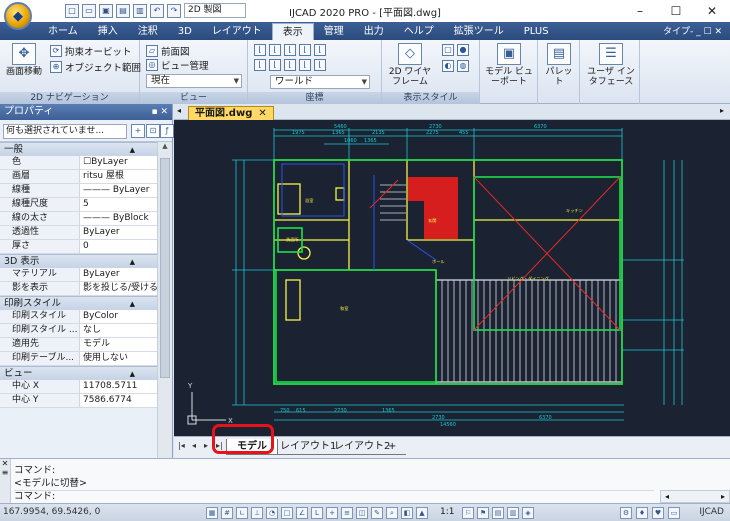  Describe the element at coordinates (513, 513) in the screenshot. I see `lock-icon: ▥` at that location.